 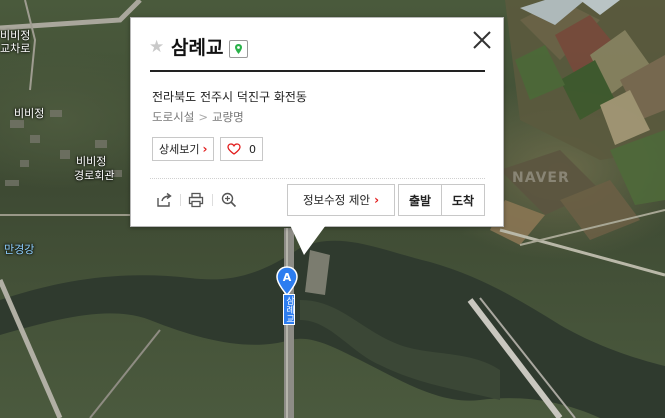 I want to click on map-label-intersection-2: 교차로, so click(x=15, y=48).